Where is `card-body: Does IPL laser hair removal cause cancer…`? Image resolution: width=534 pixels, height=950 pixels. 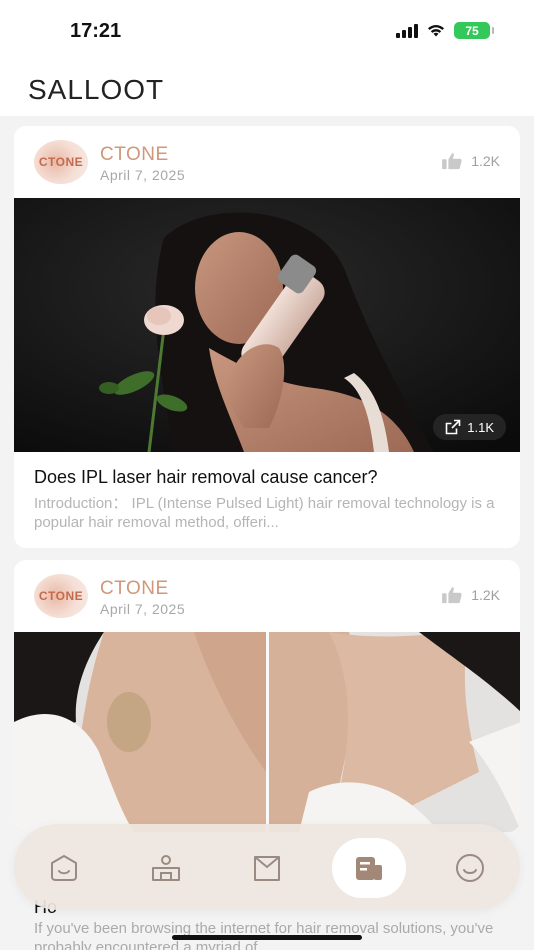
card-body: Does IPL laser hair removal cause cancer… is located at coordinates (267, 500).